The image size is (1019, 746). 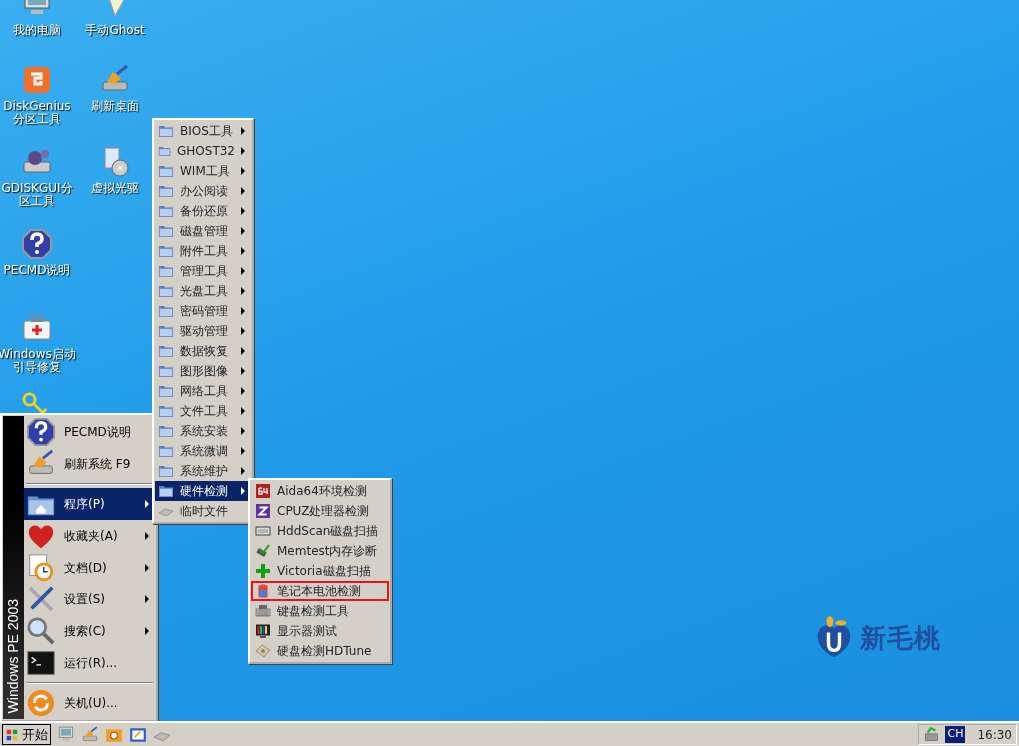 What do you see at coordinates (203, 151) in the screenshot?
I see `menu-item: GHOST32` at bounding box center [203, 151].